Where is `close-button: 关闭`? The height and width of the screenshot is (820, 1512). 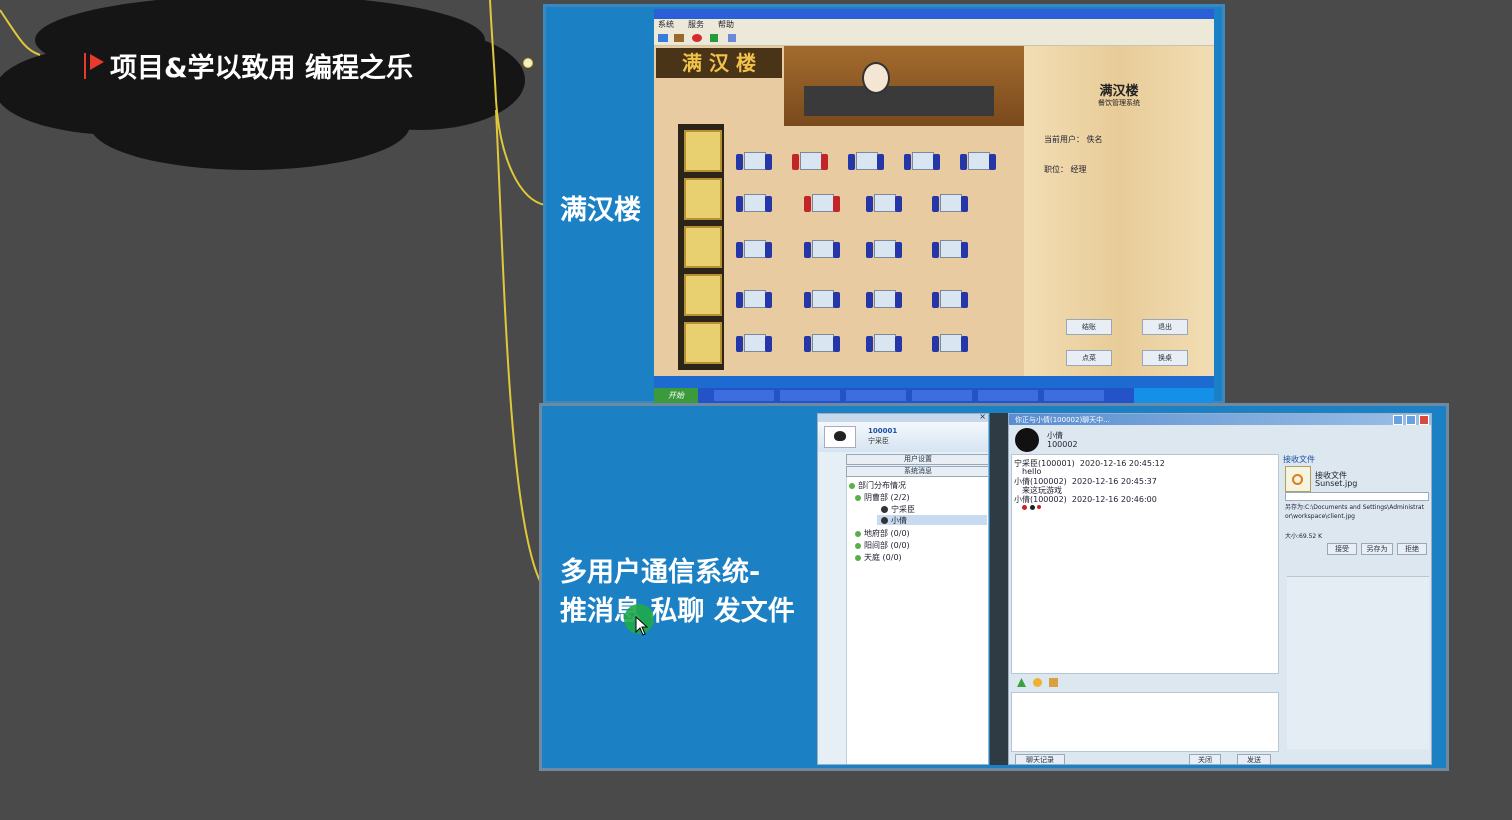
close-button: 关闭 is located at coordinates (1205, 759).